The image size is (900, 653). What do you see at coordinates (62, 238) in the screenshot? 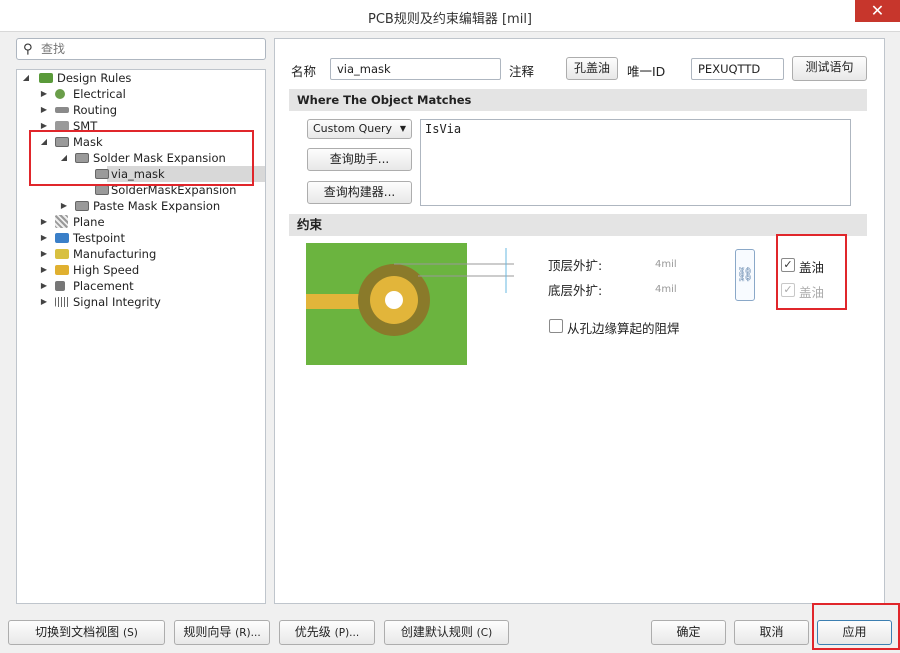
I see `testpoint-icon` at bounding box center [62, 238].